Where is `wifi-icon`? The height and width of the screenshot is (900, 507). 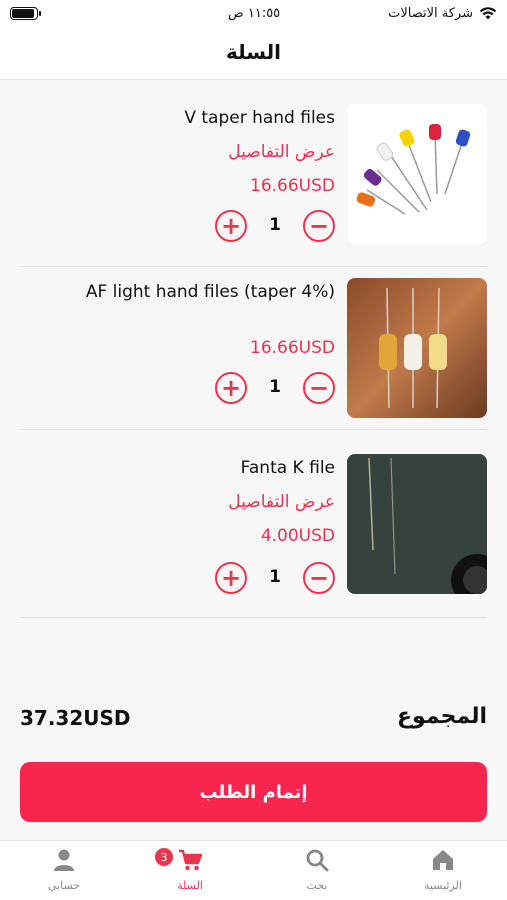 wifi-icon is located at coordinates (488, 13).